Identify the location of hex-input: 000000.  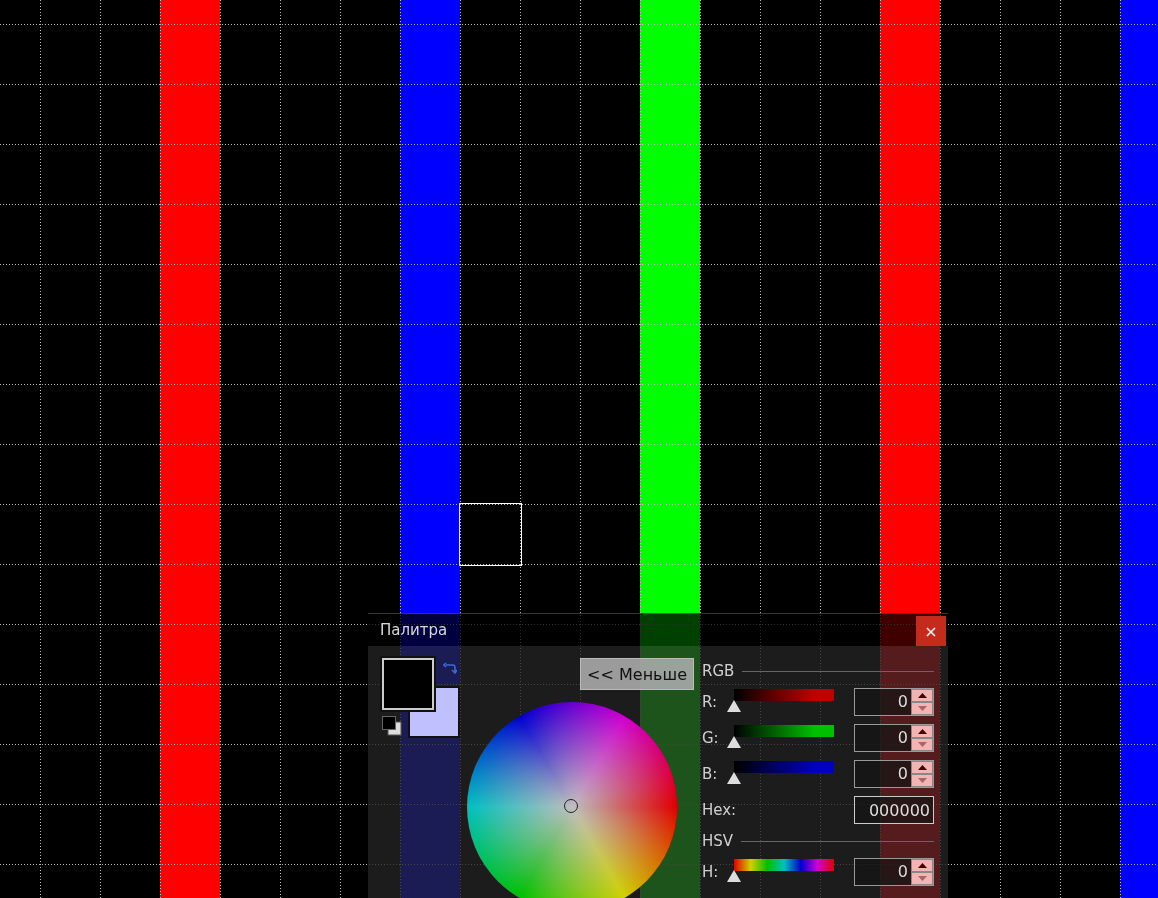
(894, 810).